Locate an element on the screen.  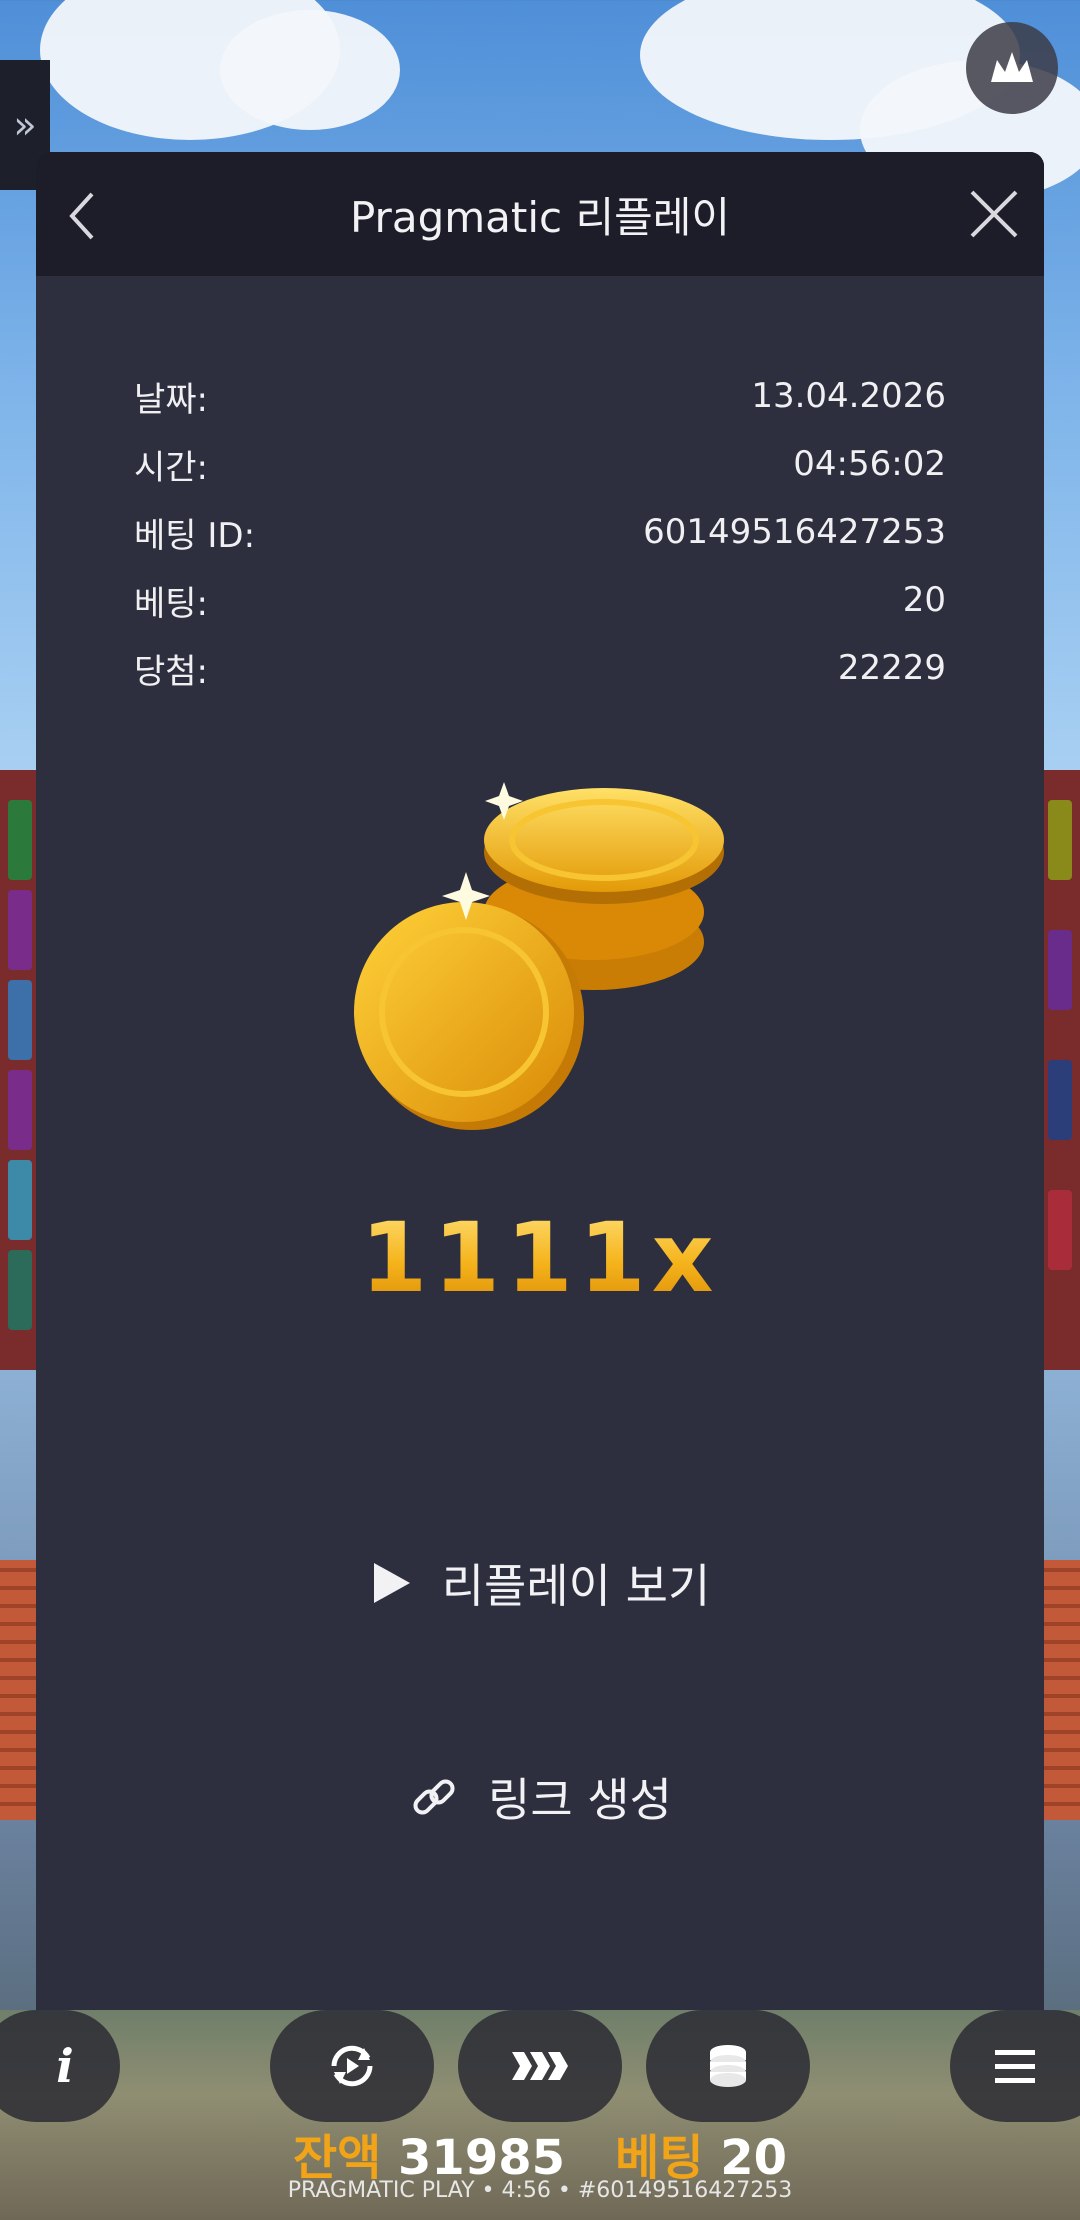
modal-header: Pragmatic 리플레이 is located at coordinates (540, 214).